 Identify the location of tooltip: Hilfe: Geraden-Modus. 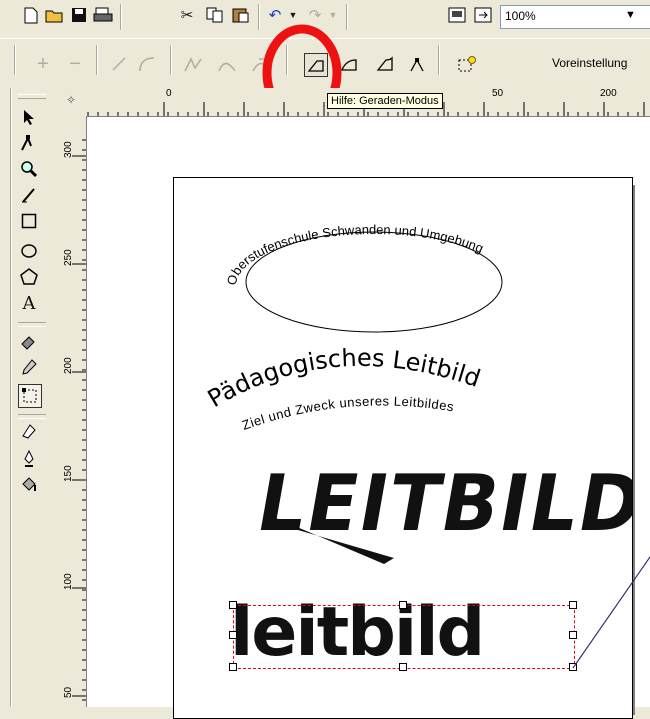
(385, 101).